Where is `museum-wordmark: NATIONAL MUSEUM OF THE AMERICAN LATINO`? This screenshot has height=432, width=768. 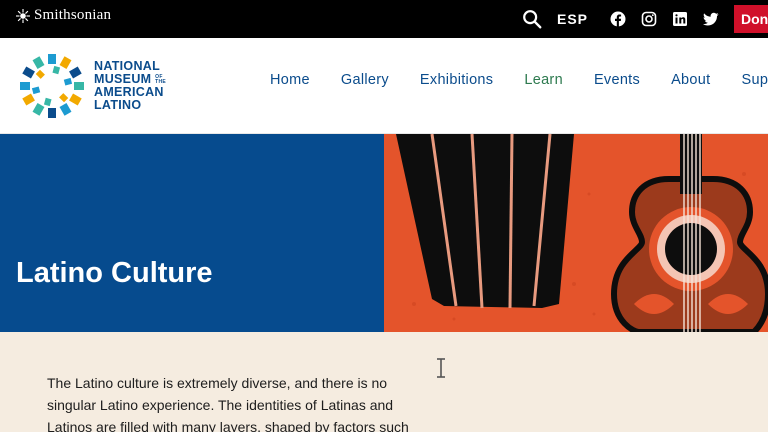 museum-wordmark: NATIONAL MUSEUM OF THE AMERICAN LATINO is located at coordinates (130, 86).